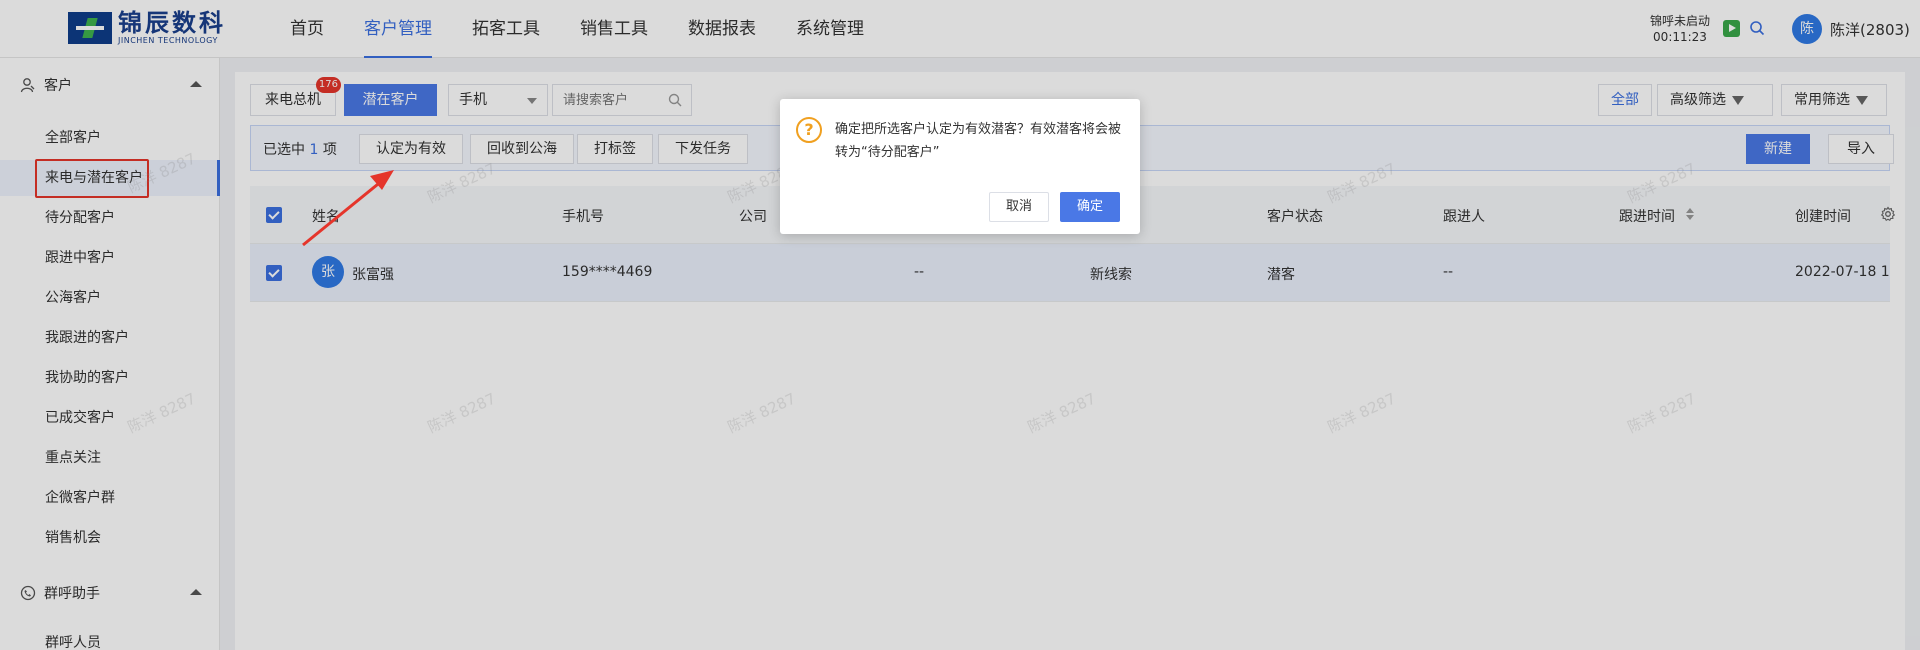  Describe the element at coordinates (1090, 207) in the screenshot. I see `confirm-button: 确定` at that location.